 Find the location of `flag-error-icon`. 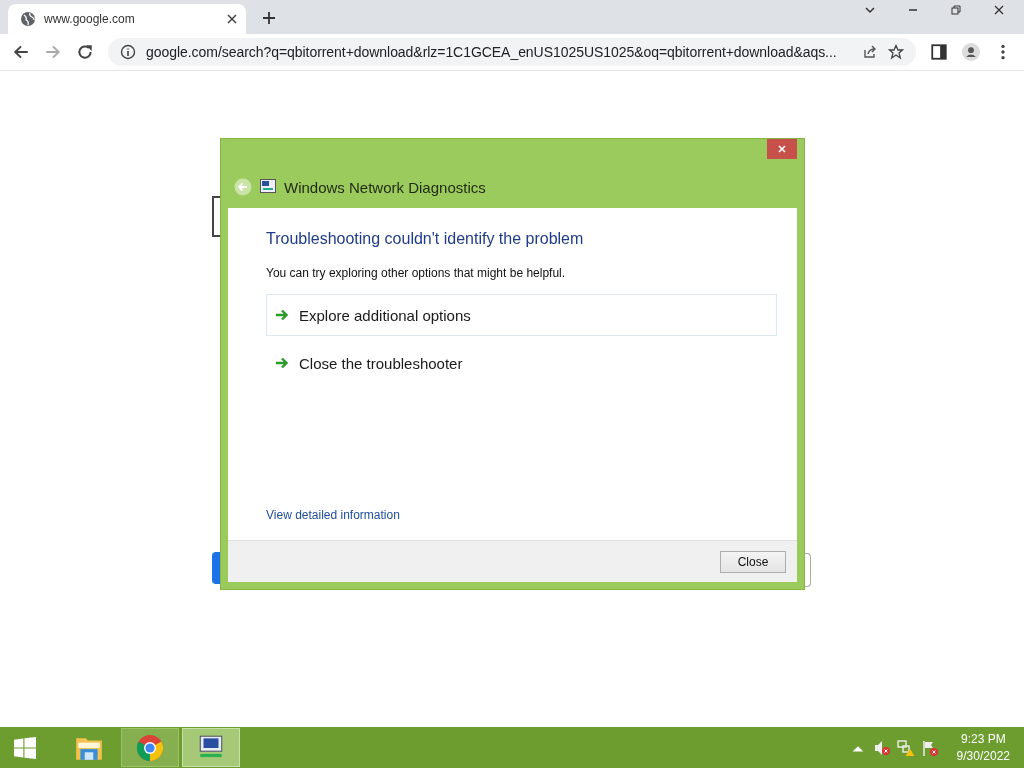

flag-error-icon is located at coordinates (929, 747).